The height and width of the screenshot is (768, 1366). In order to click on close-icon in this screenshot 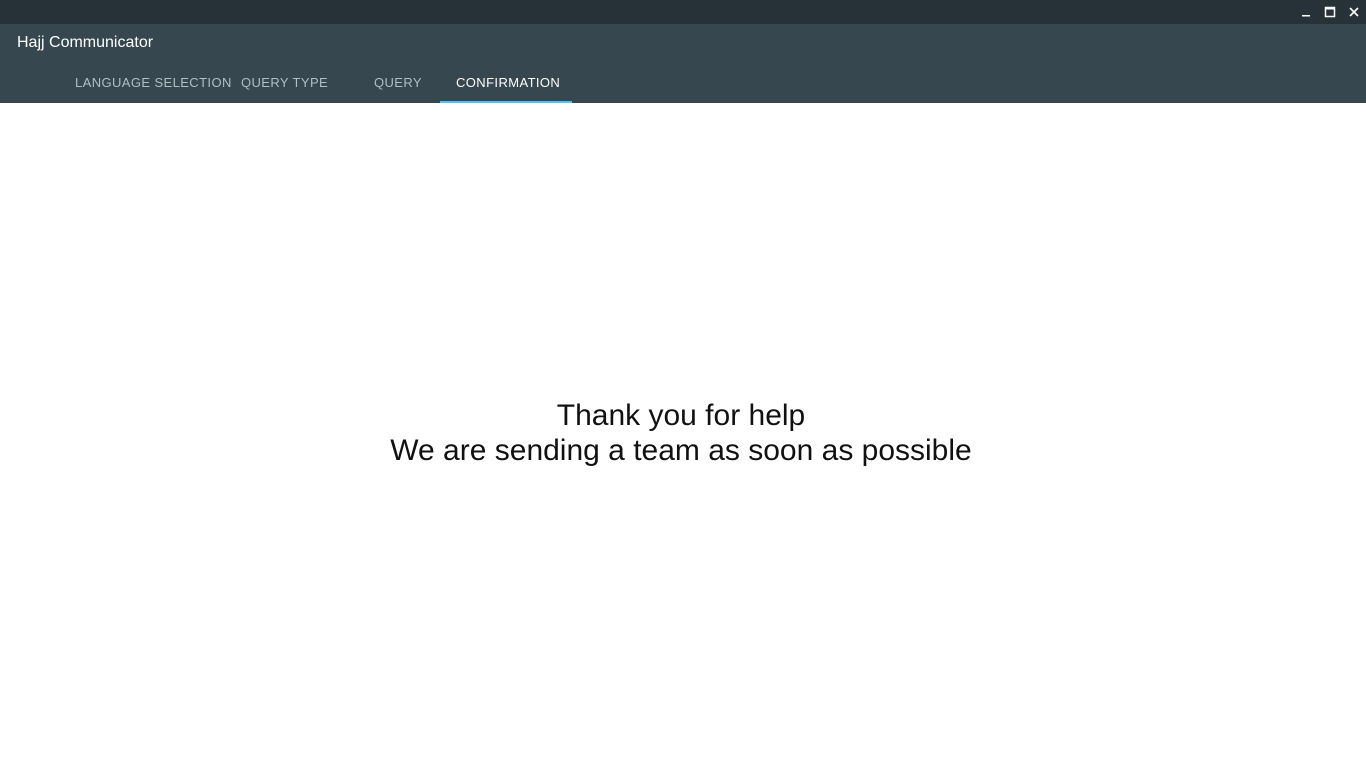, I will do `click(1354, 12)`.